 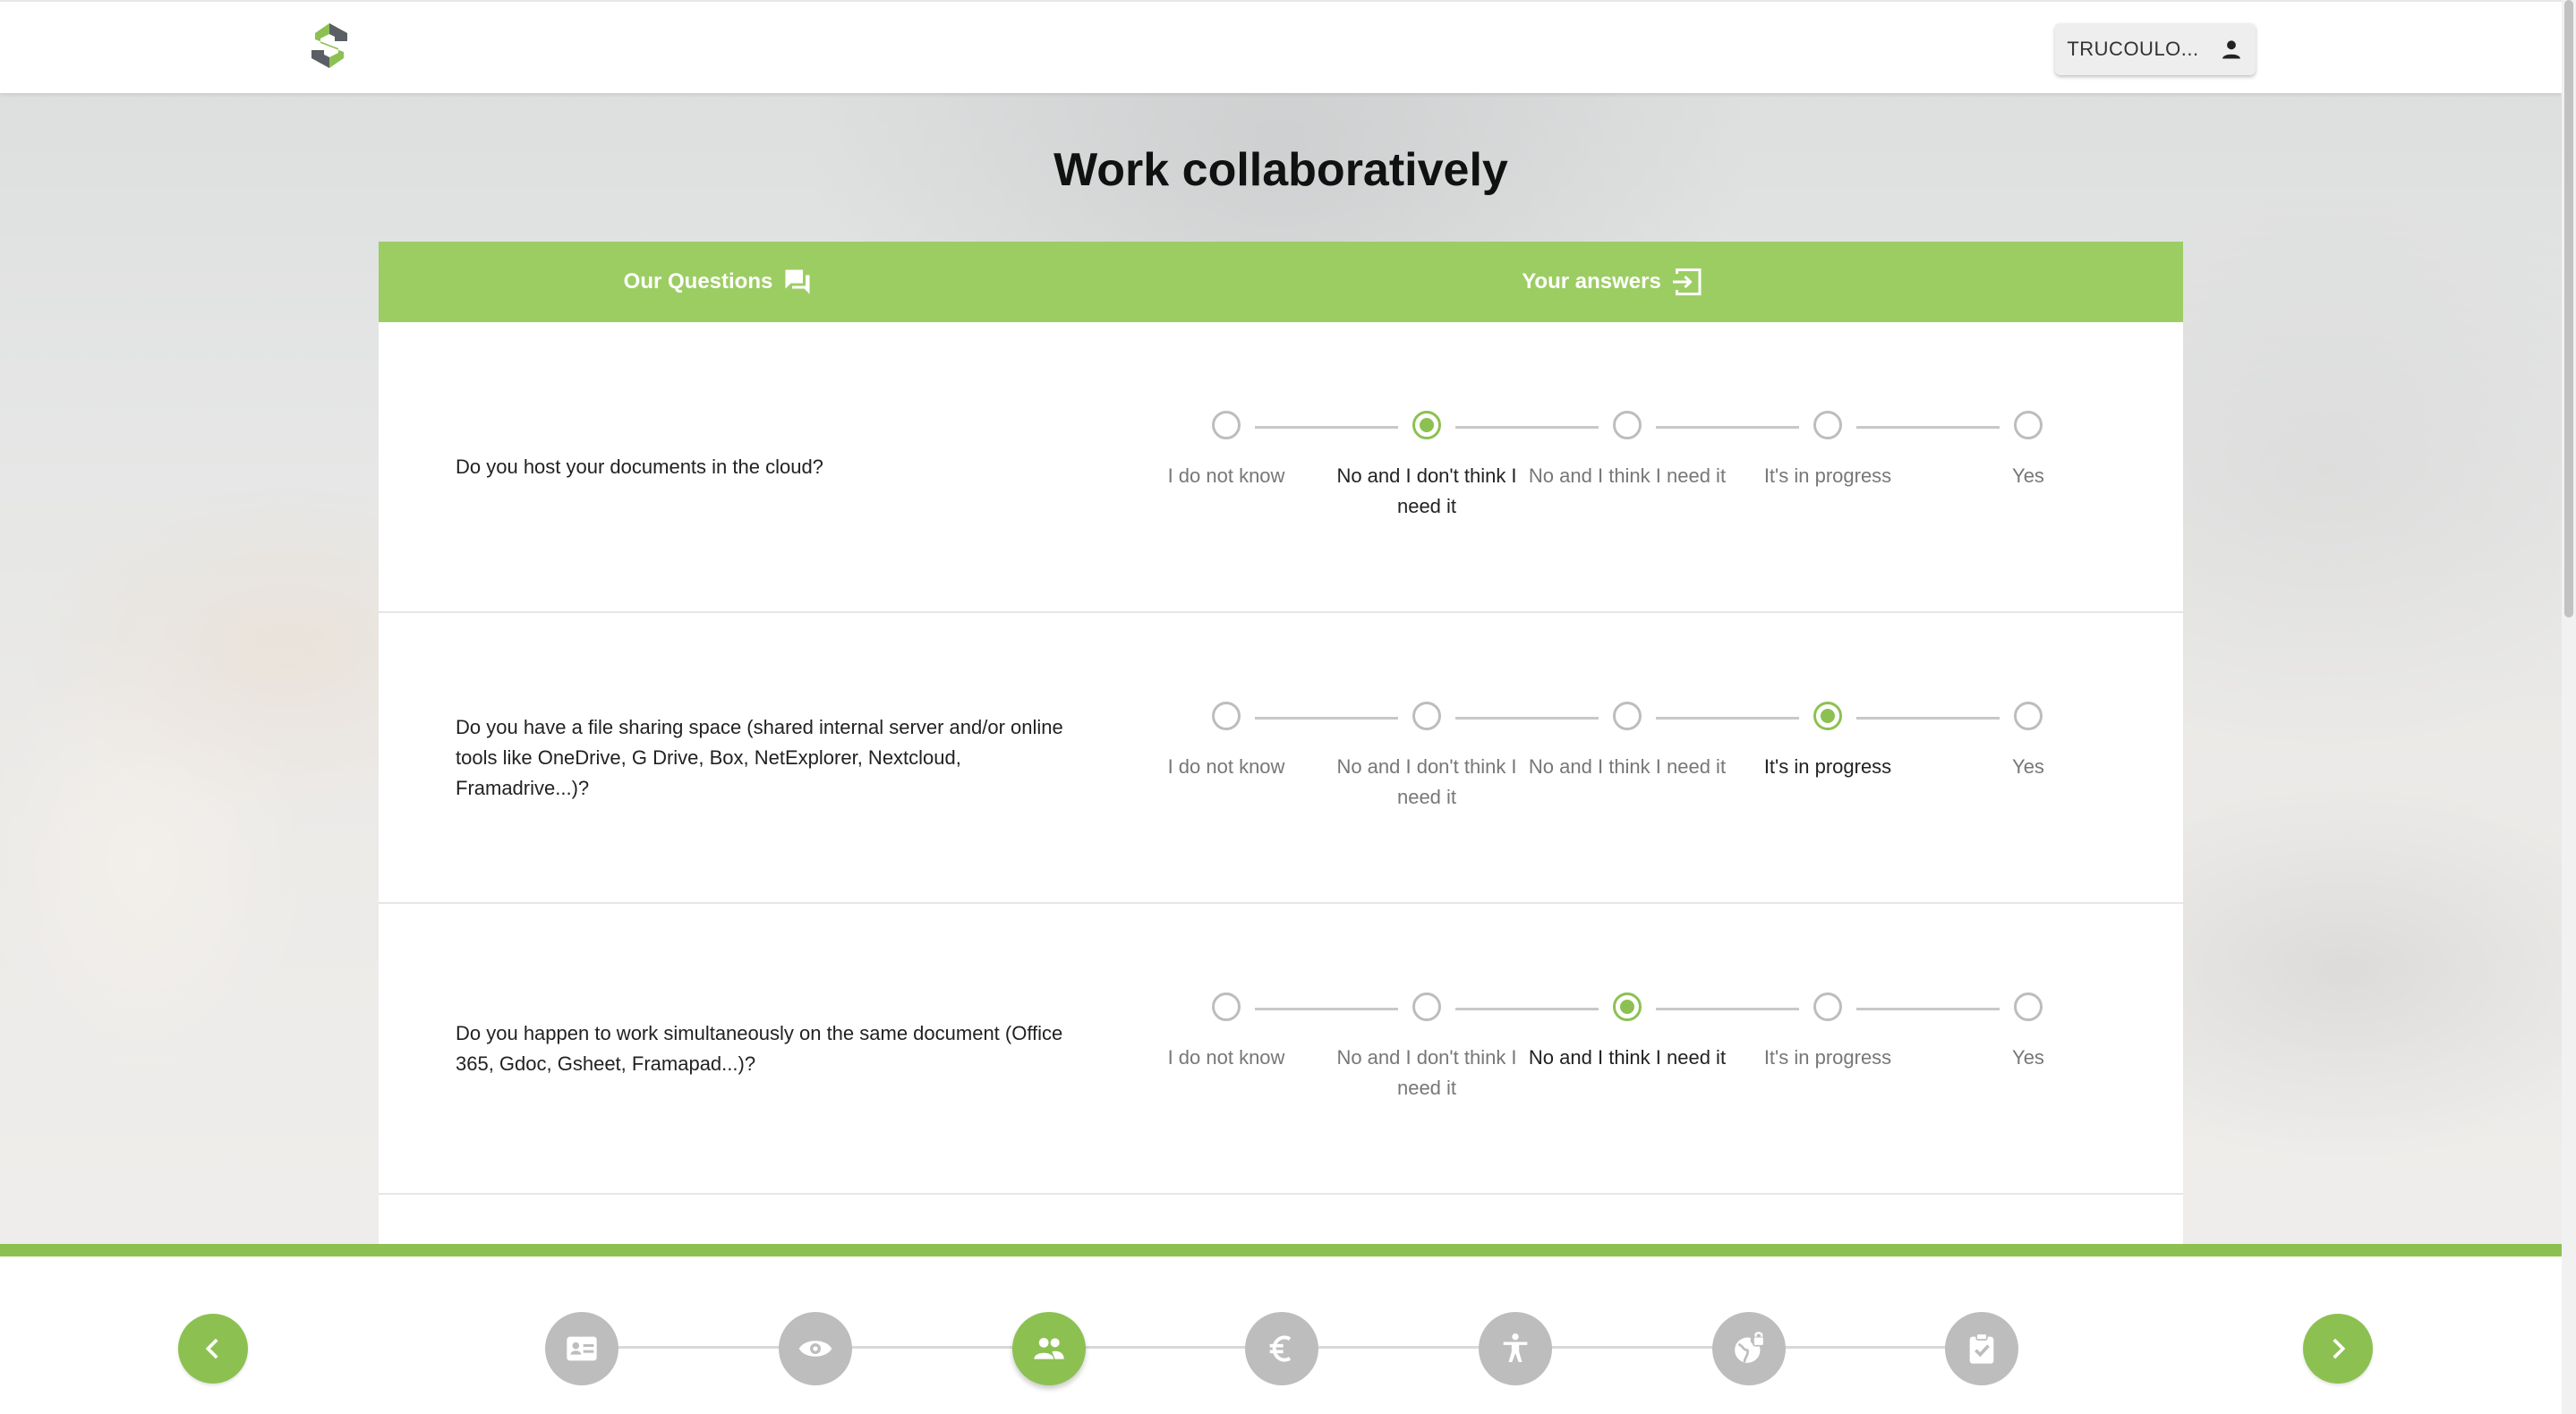 I want to click on next-button, so click(x=2338, y=1349).